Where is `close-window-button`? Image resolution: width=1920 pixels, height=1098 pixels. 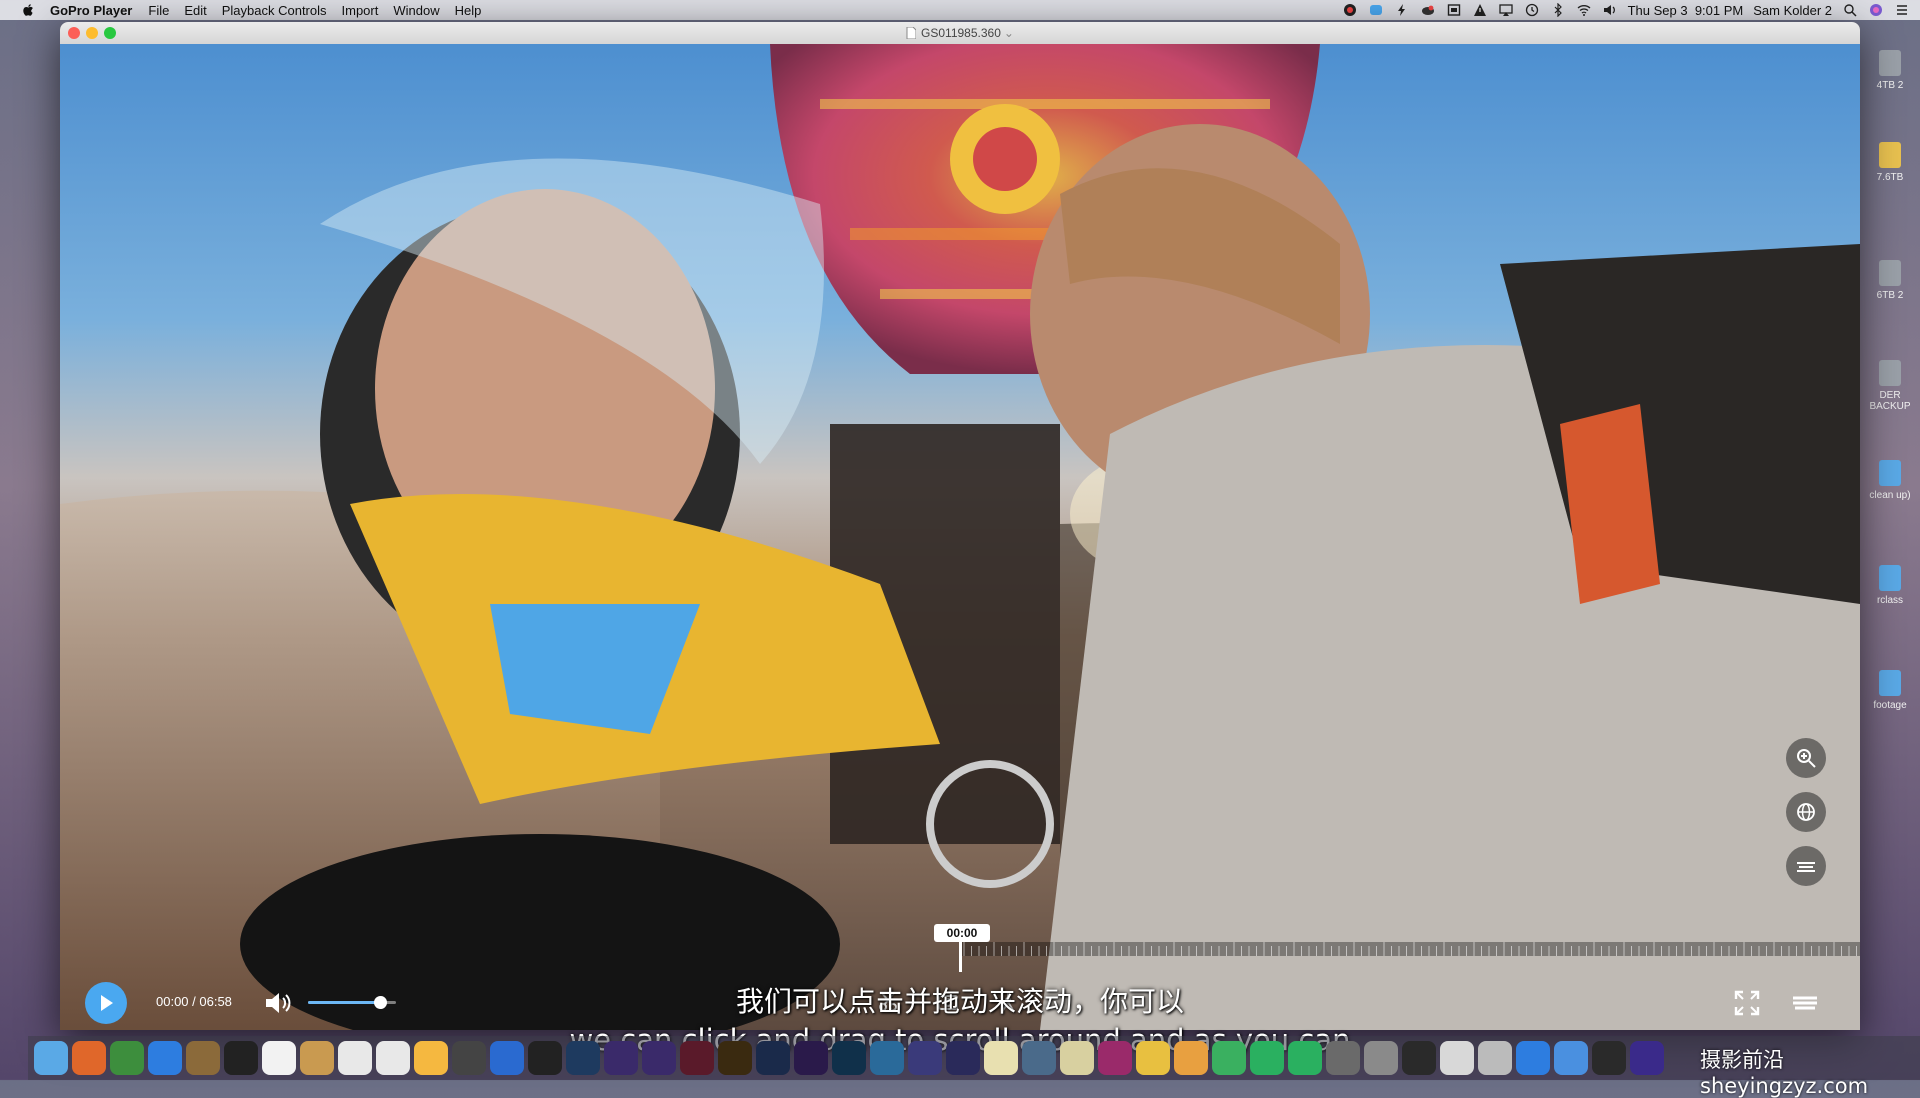
close-window-button is located at coordinates (74, 33).